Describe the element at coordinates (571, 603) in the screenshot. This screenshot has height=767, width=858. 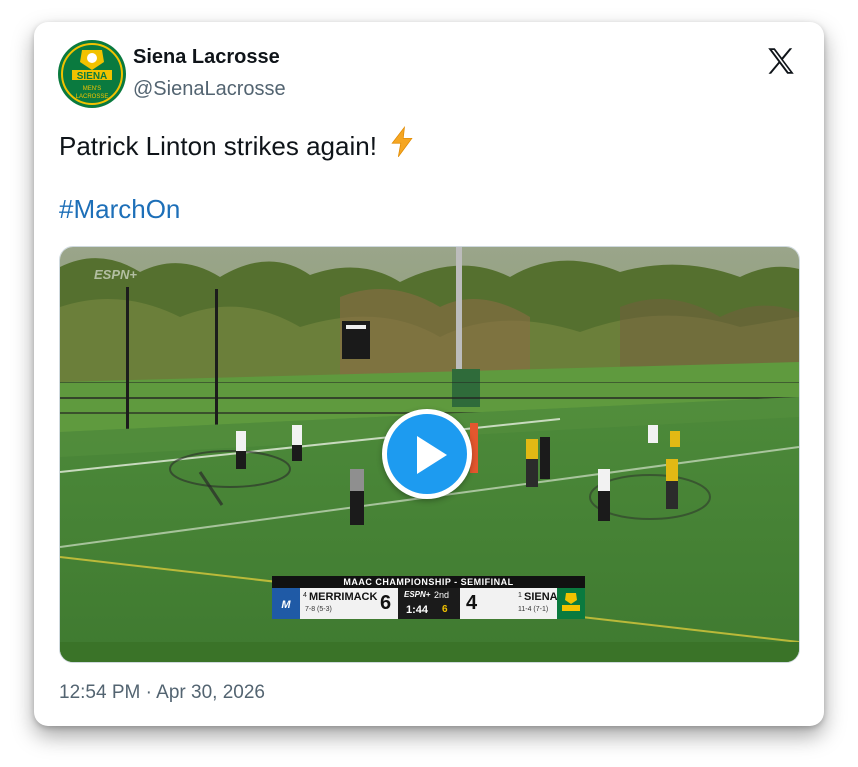
I see `siena-small-logo-icon` at that location.